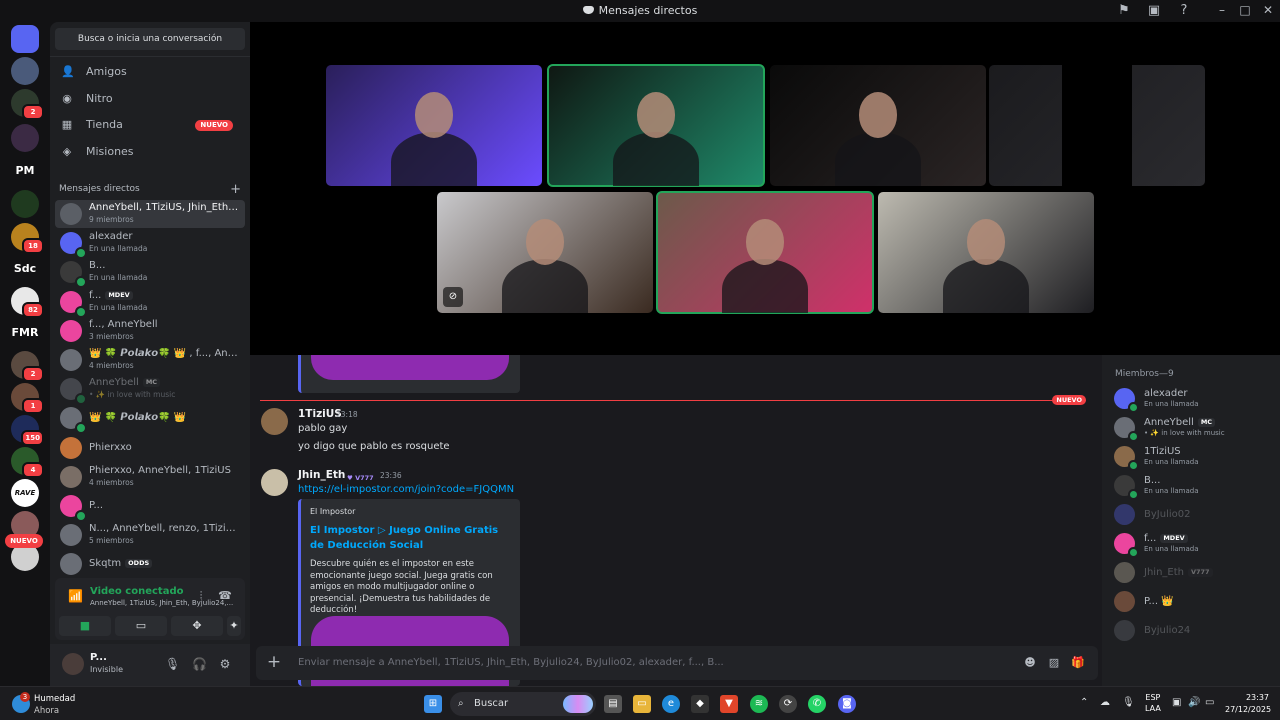 The image size is (1280, 720). What do you see at coordinates (150, 152) in the screenshot?
I see `nav-misiones: ◈ Misiones` at bounding box center [150, 152].